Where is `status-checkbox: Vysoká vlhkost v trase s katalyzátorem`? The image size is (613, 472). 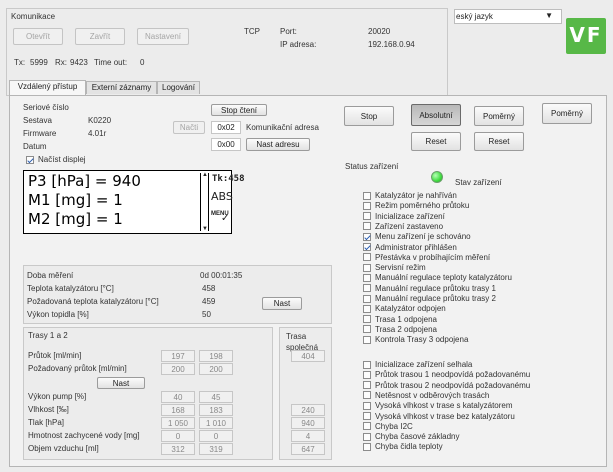
status-checkbox: Vysoká vlhkost v trase s katalyzátorem is located at coordinates (438, 405).